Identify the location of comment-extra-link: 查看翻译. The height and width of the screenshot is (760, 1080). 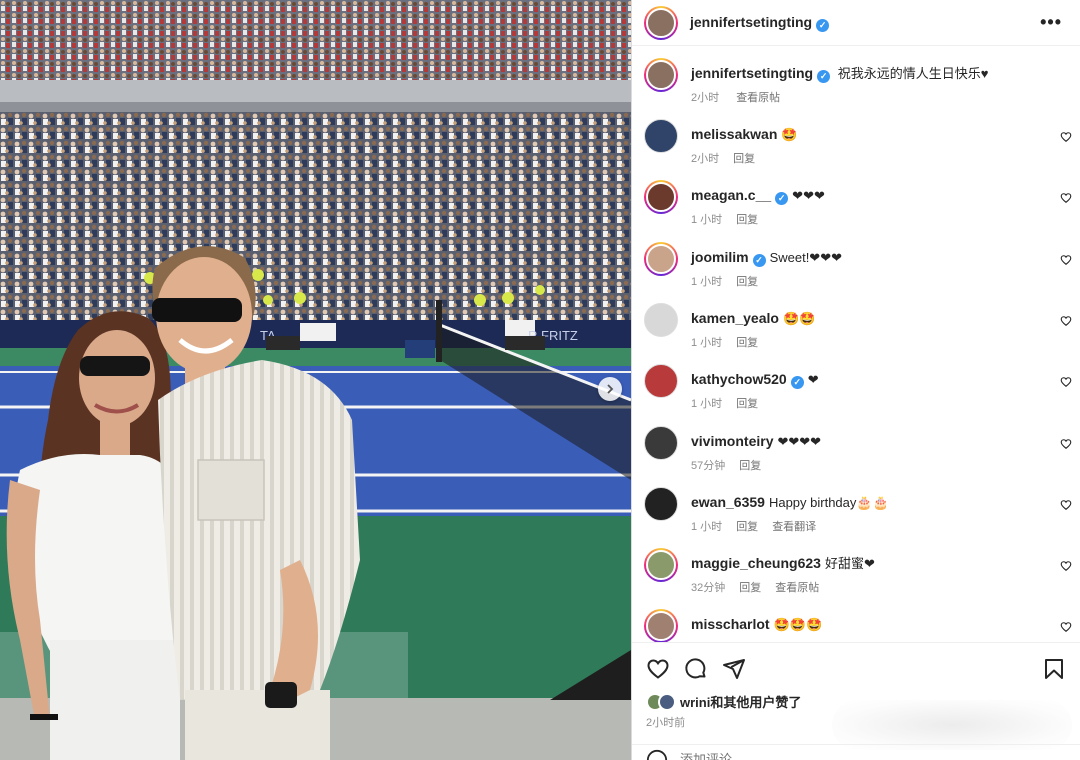
(794, 527).